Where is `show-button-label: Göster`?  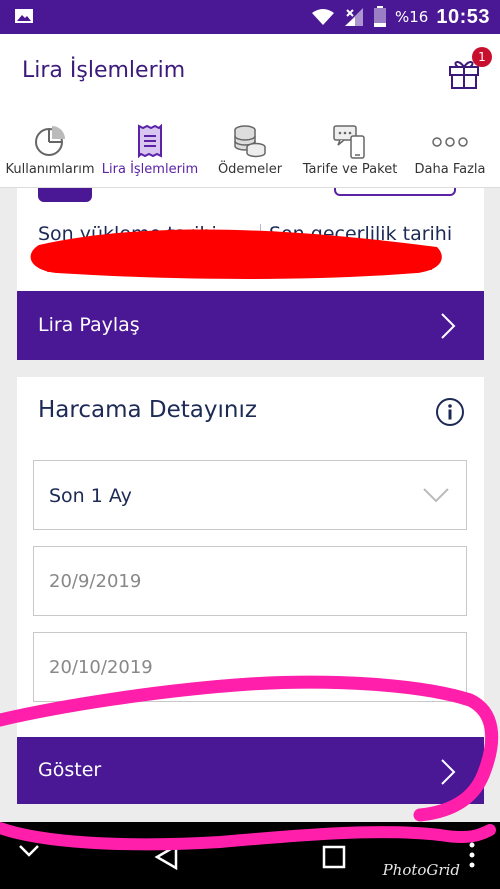
show-button-label: Göster is located at coordinates (70, 770).